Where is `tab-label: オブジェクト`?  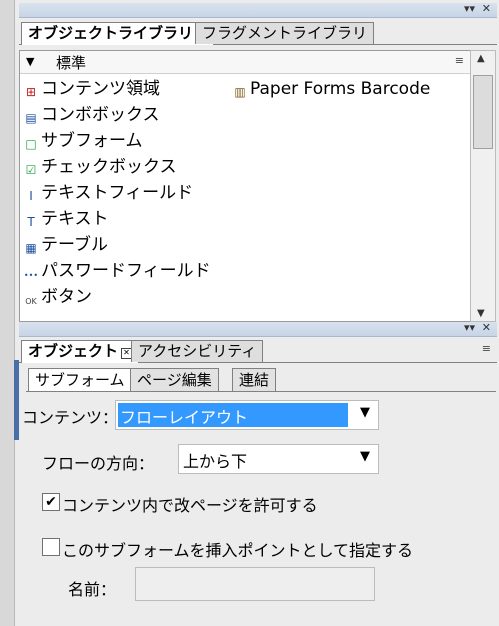 tab-label: オブジェクト is located at coordinates (73, 351).